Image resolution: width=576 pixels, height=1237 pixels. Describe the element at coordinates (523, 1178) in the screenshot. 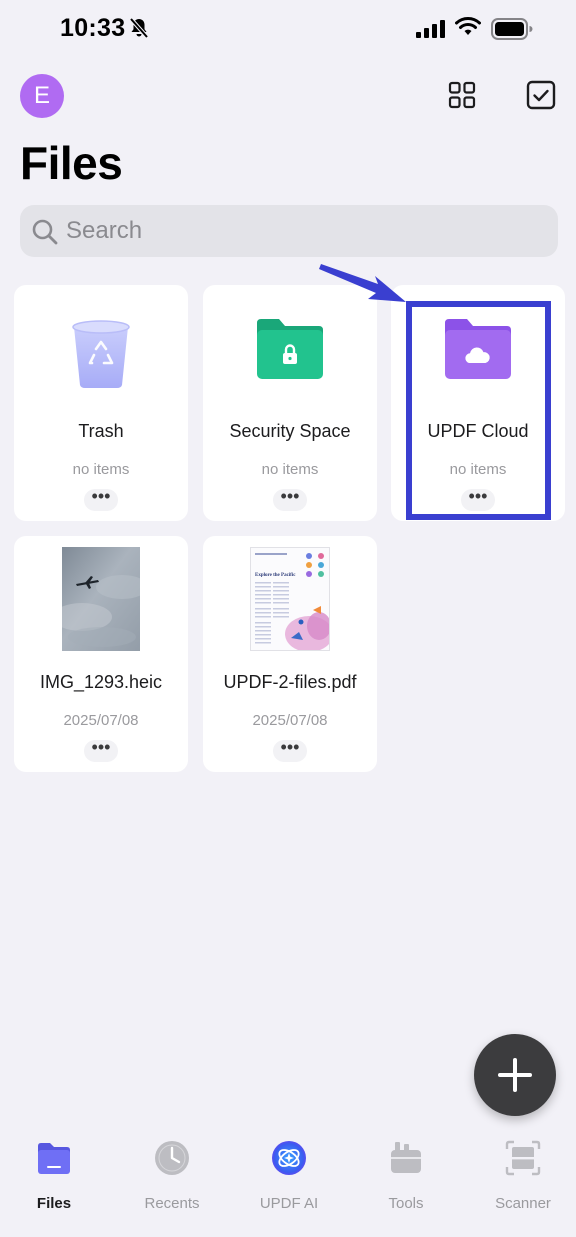

I see `tab-scanner: Scanner` at that location.